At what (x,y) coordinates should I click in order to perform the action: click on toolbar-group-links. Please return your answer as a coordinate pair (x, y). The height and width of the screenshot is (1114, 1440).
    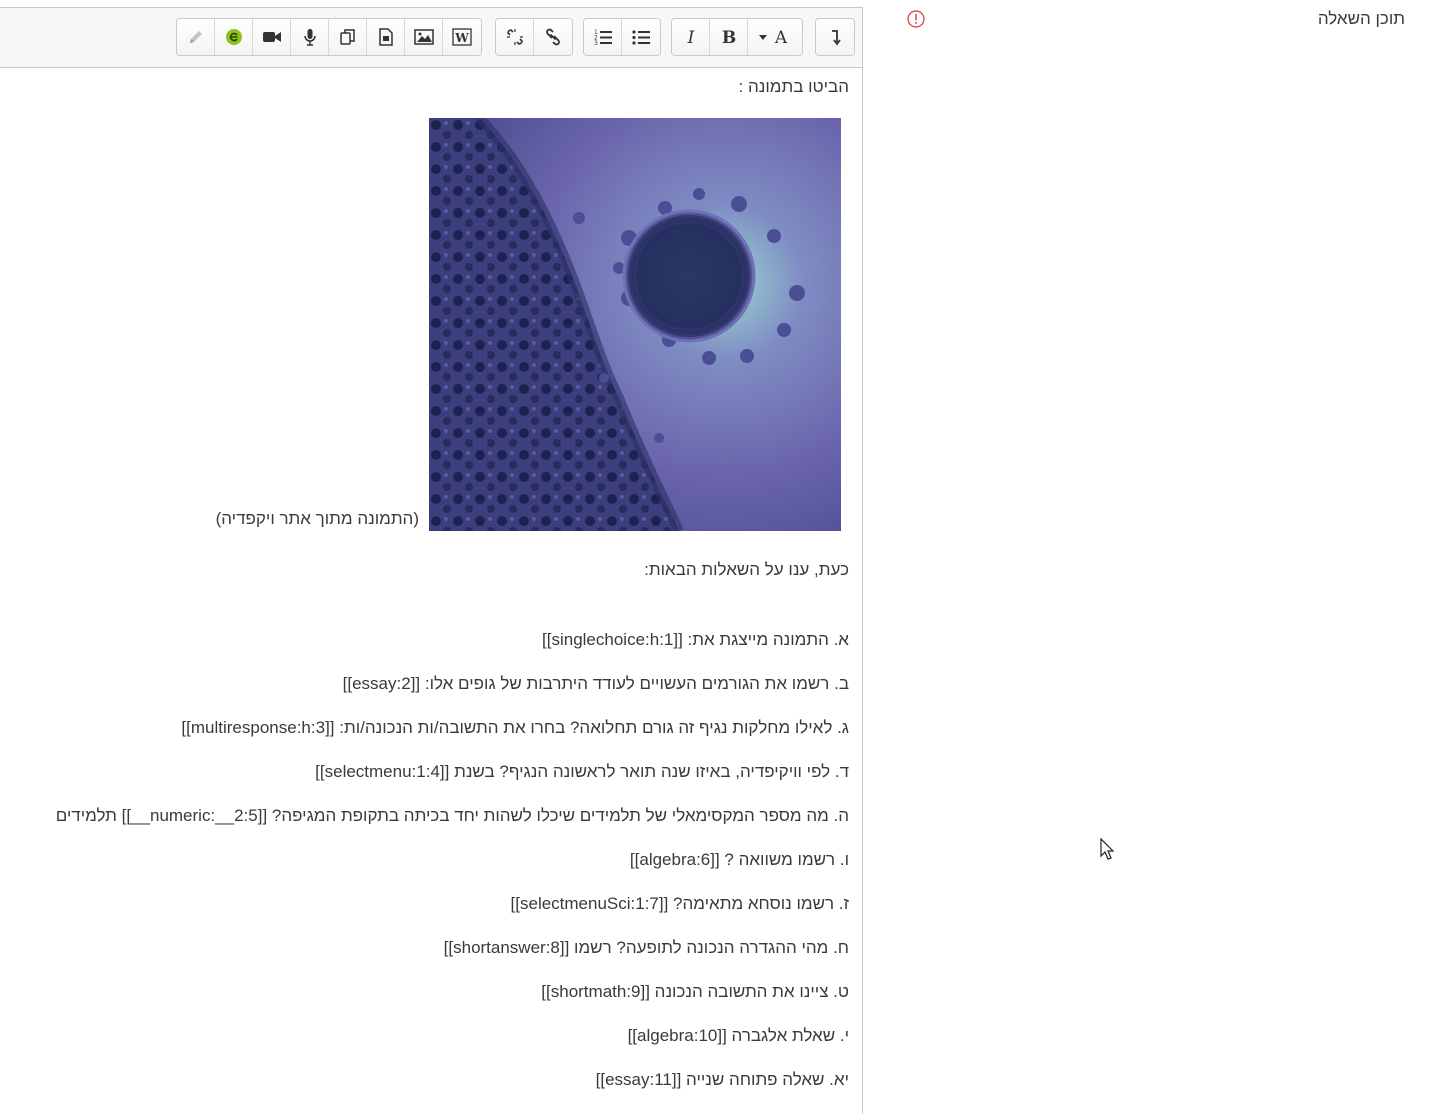
    Looking at the image, I should click on (534, 37).